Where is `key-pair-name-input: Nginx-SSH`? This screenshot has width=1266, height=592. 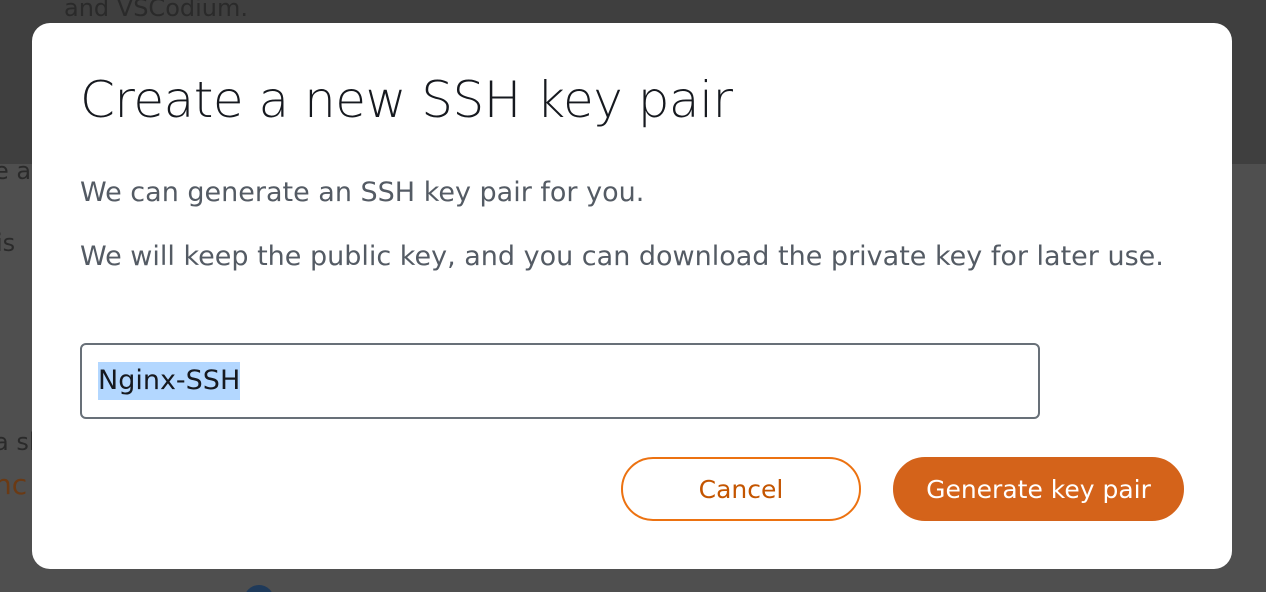 key-pair-name-input: Nginx-SSH is located at coordinates (560, 381).